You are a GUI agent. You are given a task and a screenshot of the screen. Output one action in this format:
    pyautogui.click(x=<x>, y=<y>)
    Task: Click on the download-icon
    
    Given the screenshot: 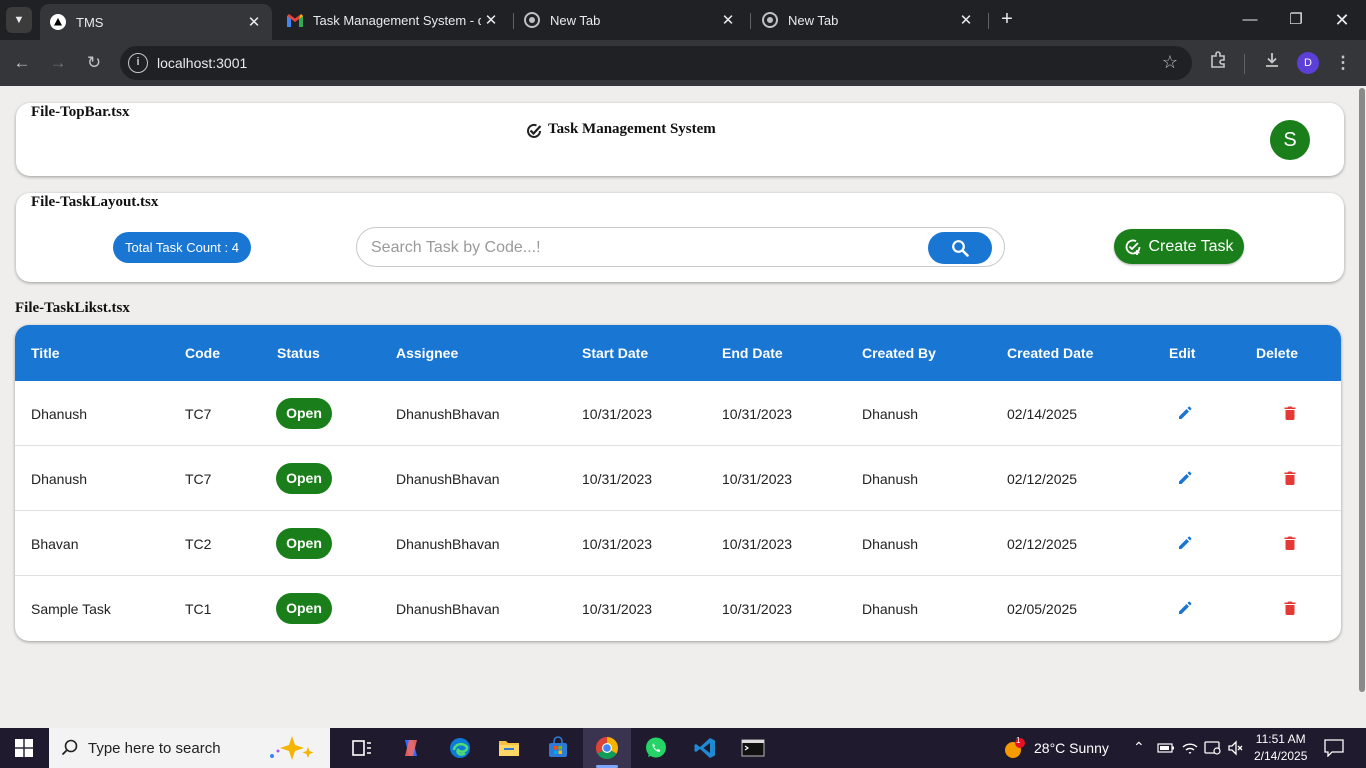 What is the action you would take?
    pyautogui.click(x=1272, y=63)
    